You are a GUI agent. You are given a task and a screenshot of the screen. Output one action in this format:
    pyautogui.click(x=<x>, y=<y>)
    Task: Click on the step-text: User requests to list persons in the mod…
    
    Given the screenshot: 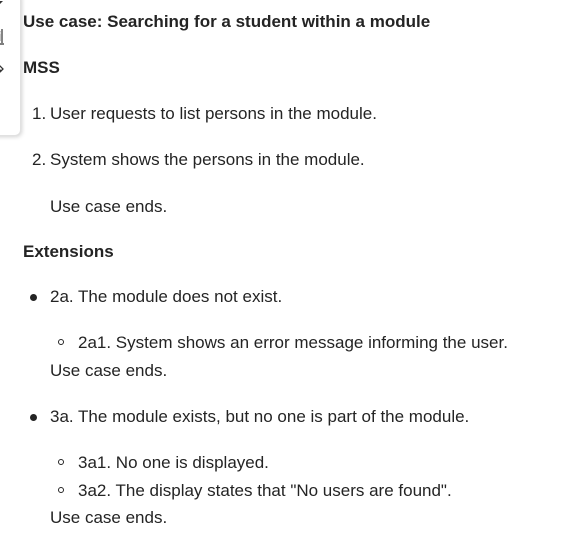 What is the action you would take?
    pyautogui.click(x=213, y=113)
    